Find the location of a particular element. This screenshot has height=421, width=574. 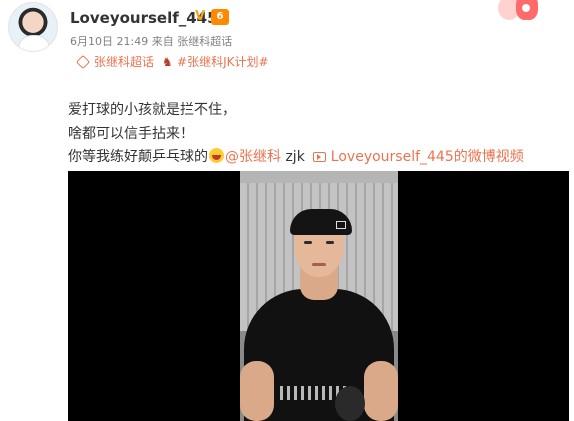

tag-label: #张继科JK计划# is located at coordinates (223, 62).